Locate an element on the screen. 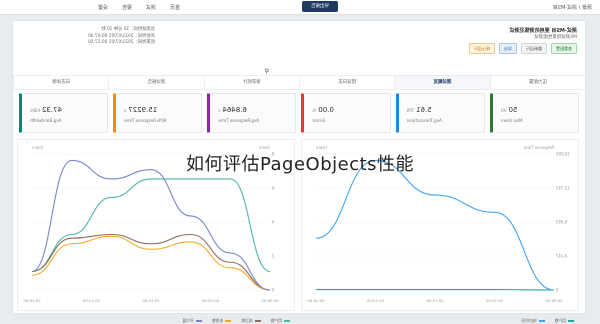 This screenshot has height=324, width=600. metric-label: Errors is located at coordinates (318, 120).